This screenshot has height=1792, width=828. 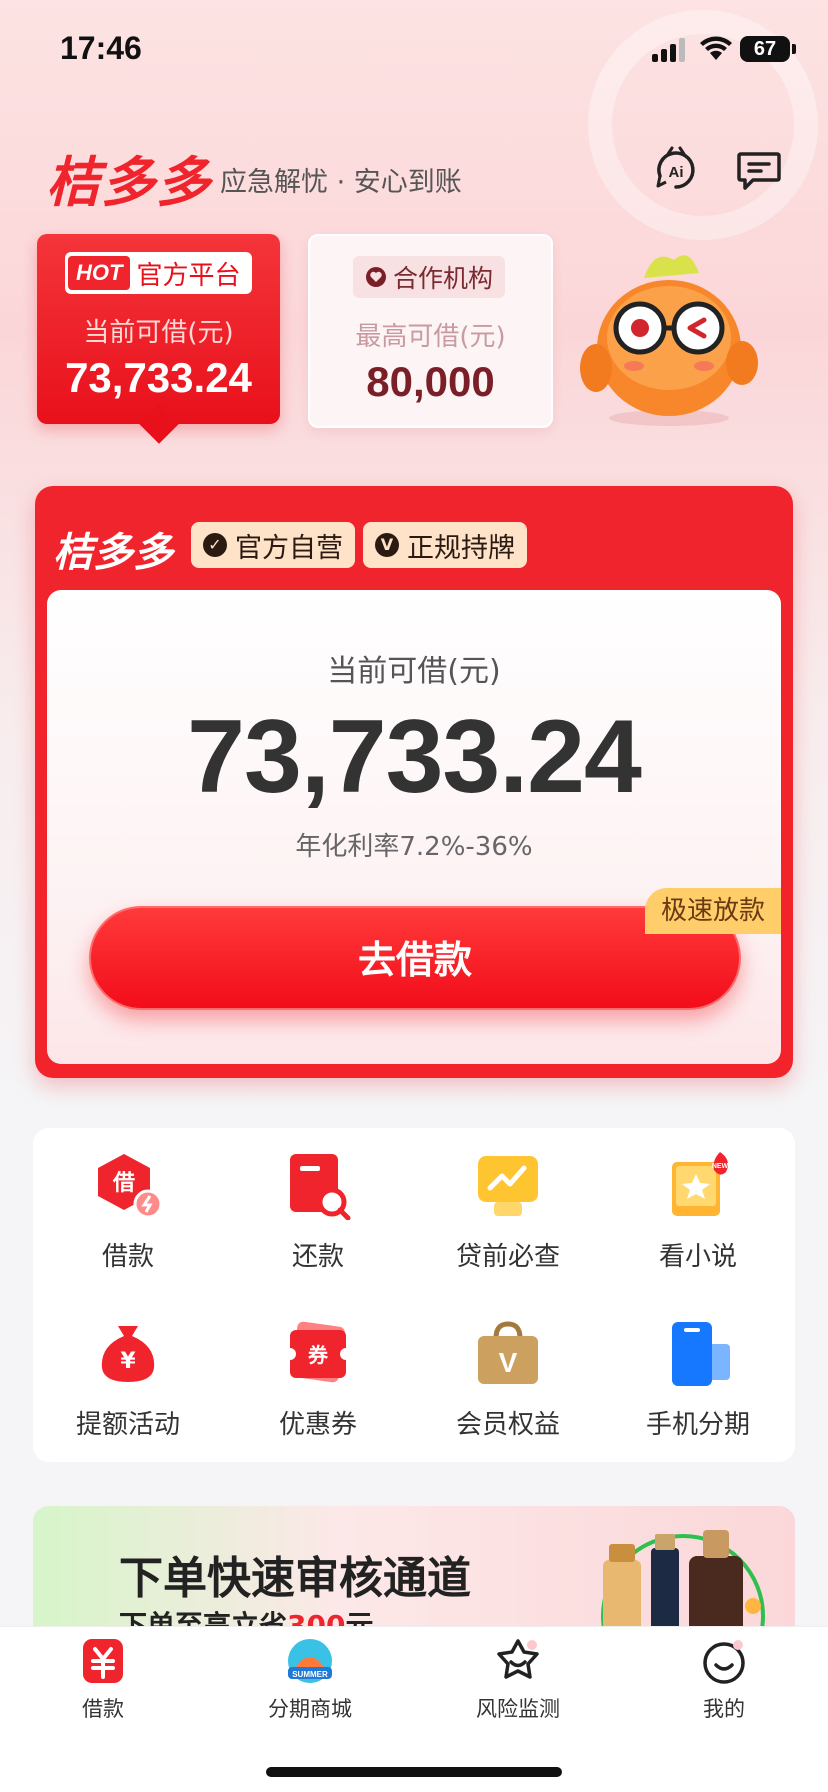 What do you see at coordinates (295, 1578) in the screenshot?
I see `banner-title: 下单快速审核通道` at bounding box center [295, 1578].